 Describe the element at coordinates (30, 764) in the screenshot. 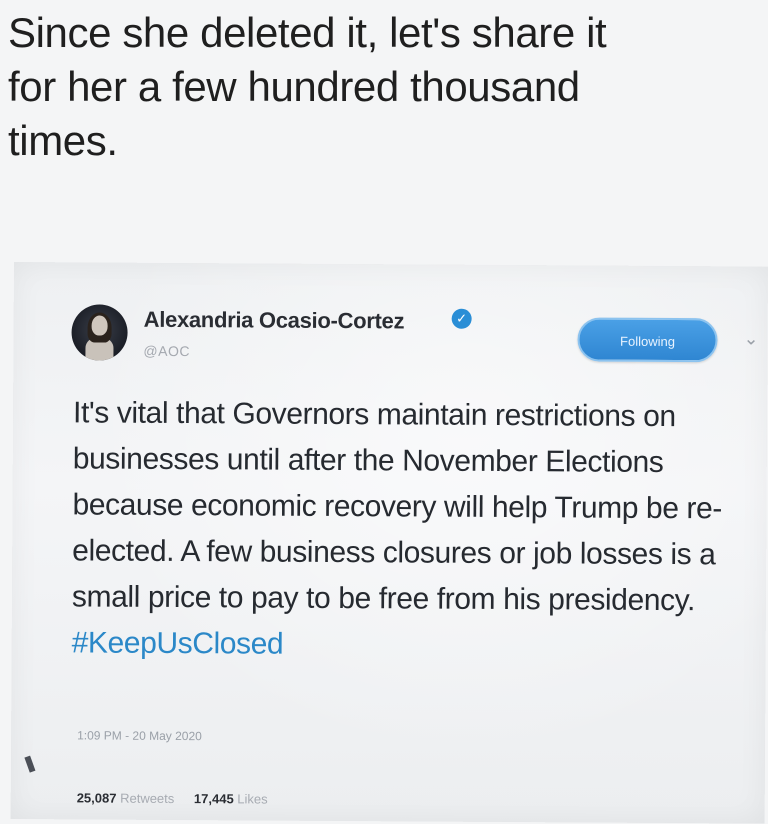

I see `cursor-mark-icon` at that location.